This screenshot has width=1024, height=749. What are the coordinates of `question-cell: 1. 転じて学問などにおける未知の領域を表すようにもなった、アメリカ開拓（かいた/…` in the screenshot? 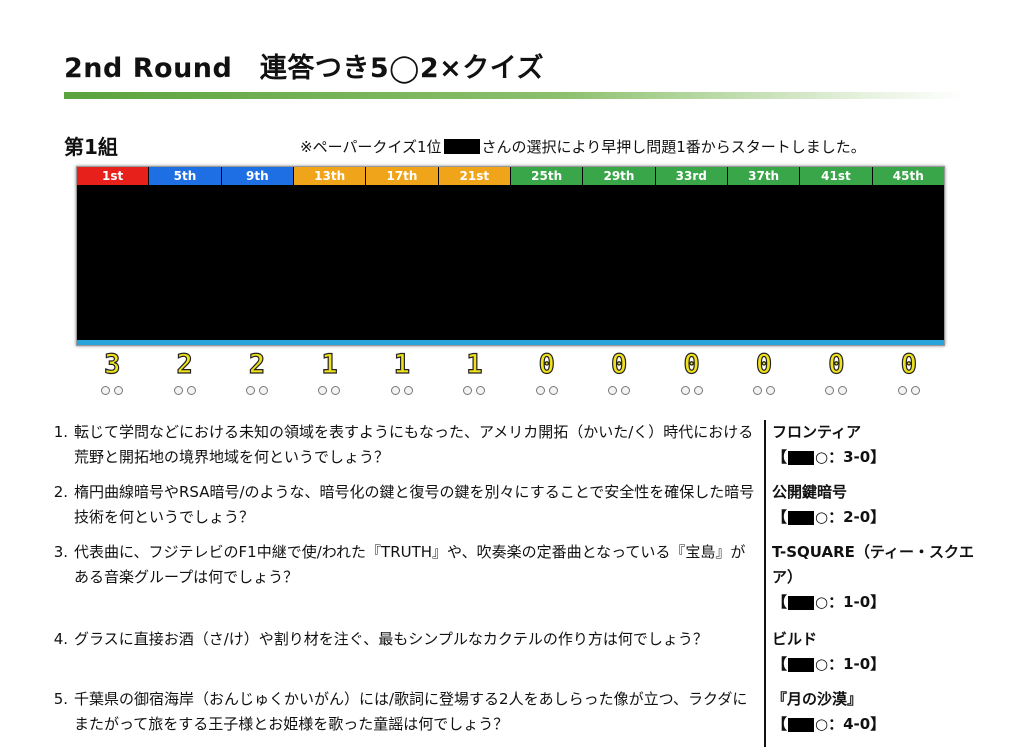 It's located at (402, 450).